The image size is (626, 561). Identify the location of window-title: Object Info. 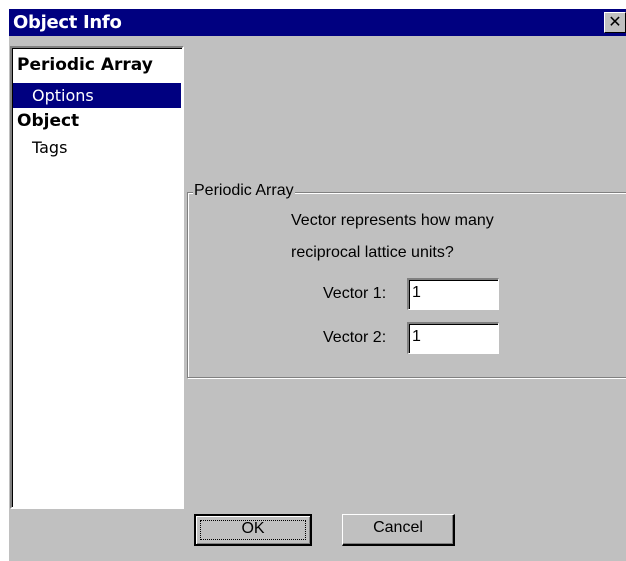
(67, 22).